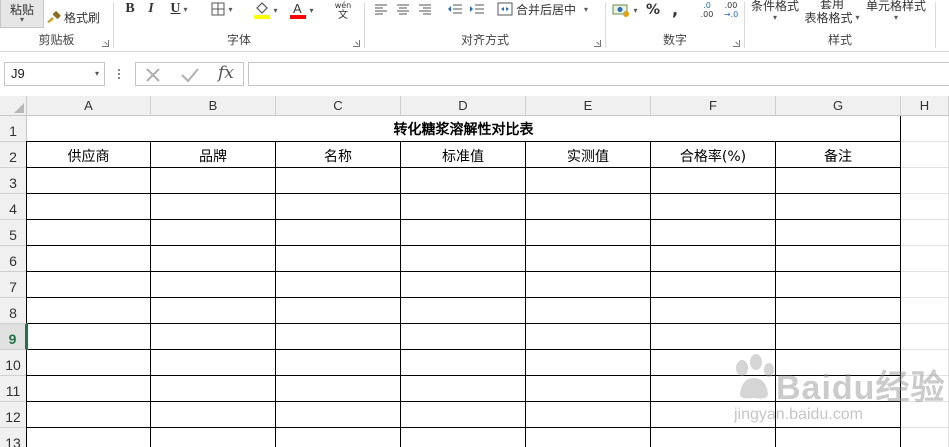 The width and height of the screenshot is (949, 447). What do you see at coordinates (403, 9) in the screenshot?
I see `align-center-button` at bounding box center [403, 9].